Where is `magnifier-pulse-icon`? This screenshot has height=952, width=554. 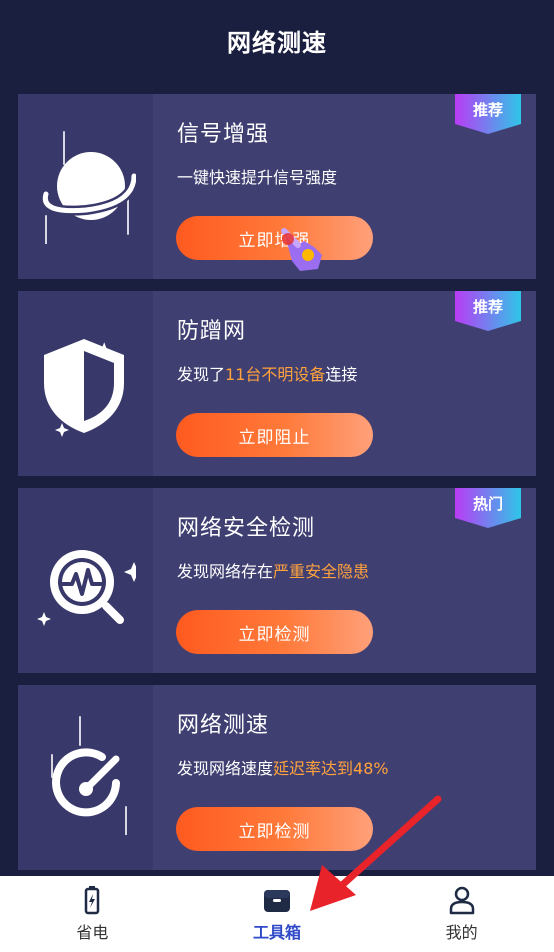
magnifier-pulse-icon is located at coordinates (90, 578).